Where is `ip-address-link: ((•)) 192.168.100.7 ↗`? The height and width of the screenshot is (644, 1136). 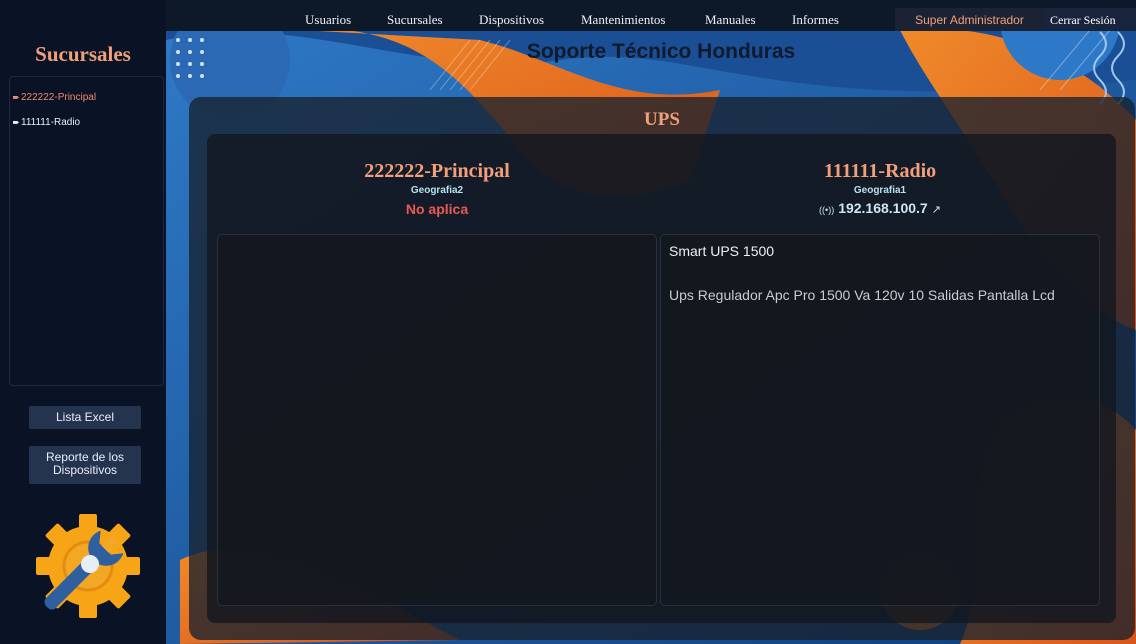 ip-address-link: ((•)) 192.168.100.7 ↗ is located at coordinates (880, 208).